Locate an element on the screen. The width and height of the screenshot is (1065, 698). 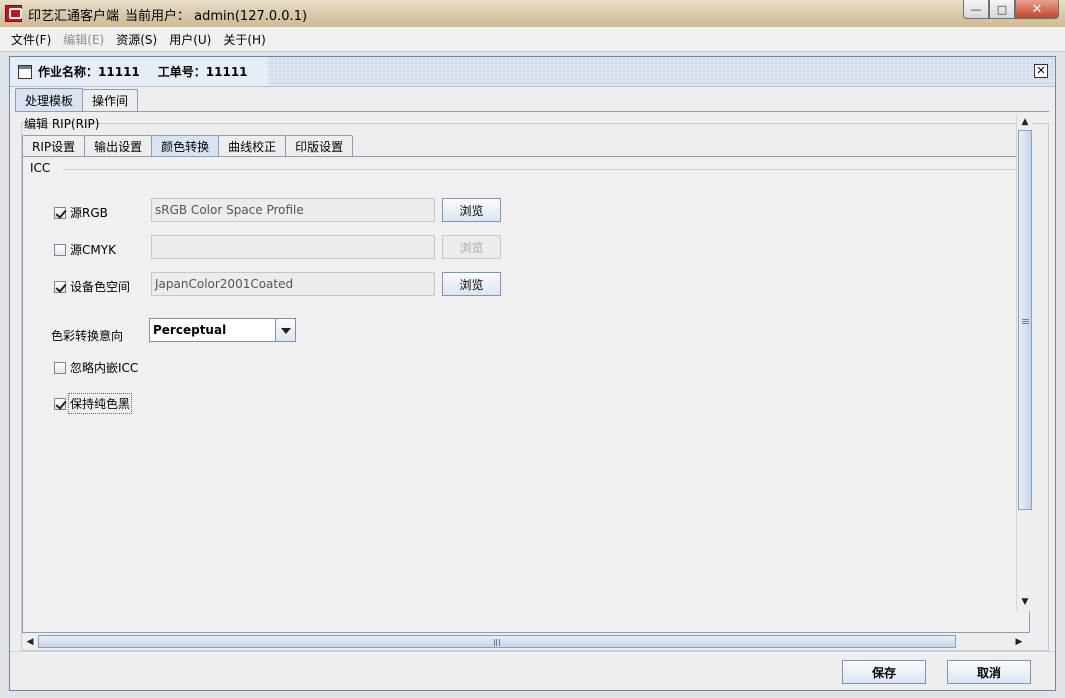
tab-processing-template: 处理模板 is located at coordinates (49, 99).